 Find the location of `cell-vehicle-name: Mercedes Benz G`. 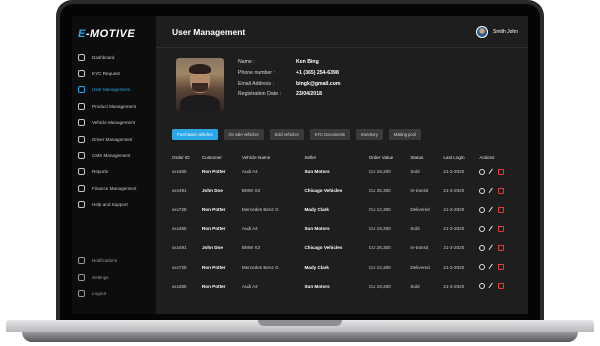

cell-vehicle-name: Mercedes Benz G is located at coordinates (260, 267).